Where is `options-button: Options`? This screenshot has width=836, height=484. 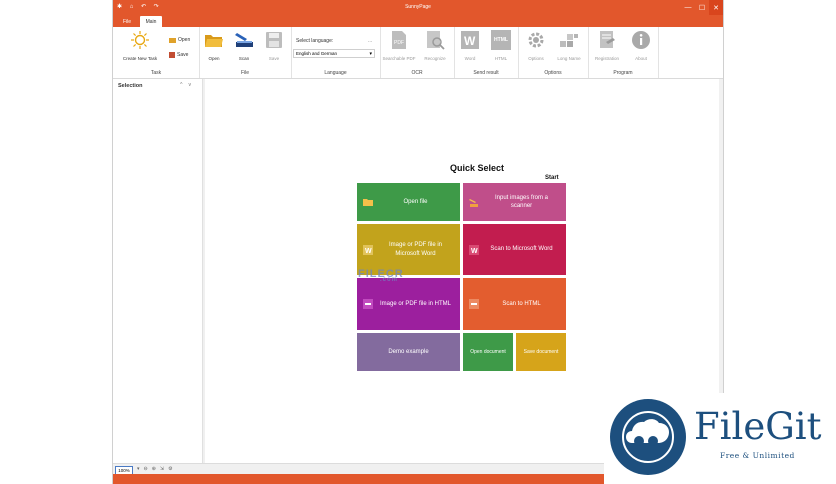 options-button: Options is located at coordinates (536, 45).